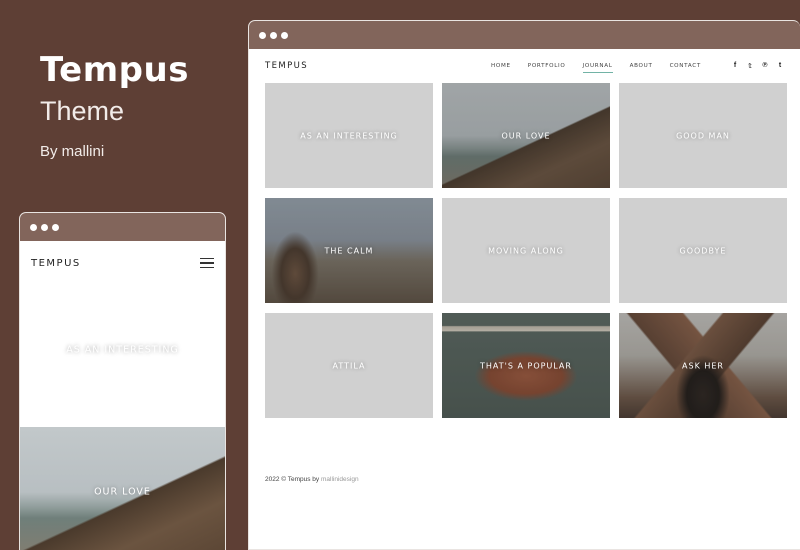  Describe the element at coordinates (685, 66) in the screenshot. I see `menu-item-contact: CONTACT` at that location.